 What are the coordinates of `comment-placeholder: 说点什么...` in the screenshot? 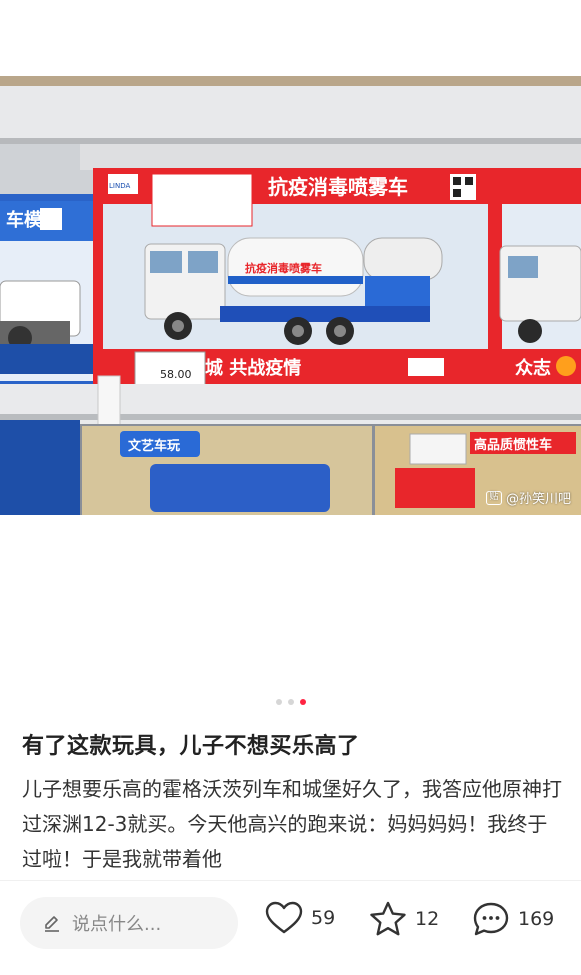 It's located at (117, 924).